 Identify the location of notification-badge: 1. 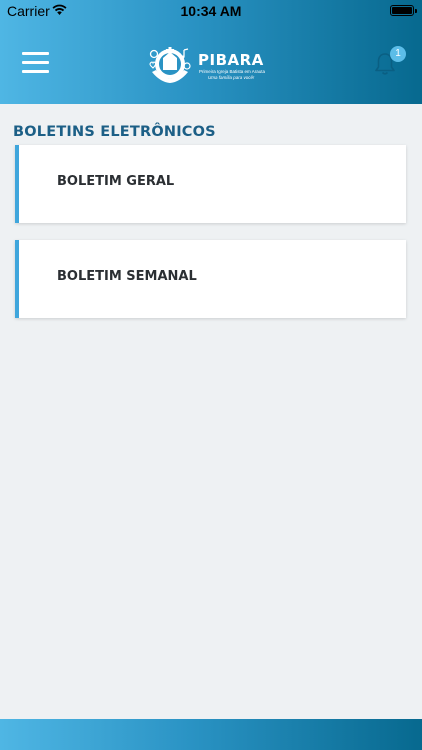
(398, 54).